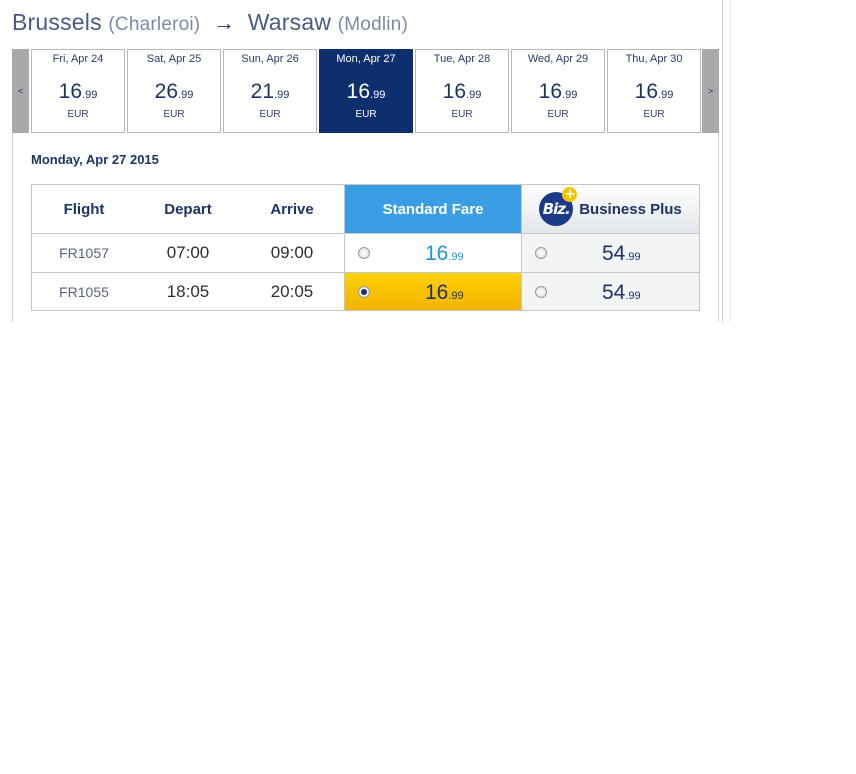 This screenshot has width=856, height=774. What do you see at coordinates (558, 59) in the screenshot?
I see `day-date: Wed, Apr 29` at bounding box center [558, 59].